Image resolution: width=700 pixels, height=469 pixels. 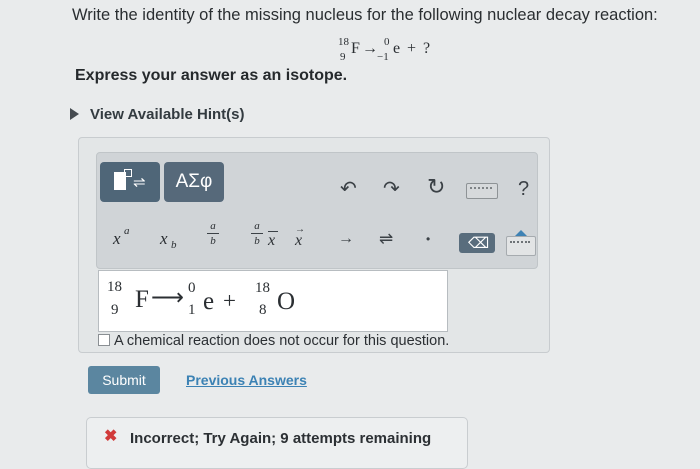 I want to click on mixed-denominator: b, so click(x=257, y=241).